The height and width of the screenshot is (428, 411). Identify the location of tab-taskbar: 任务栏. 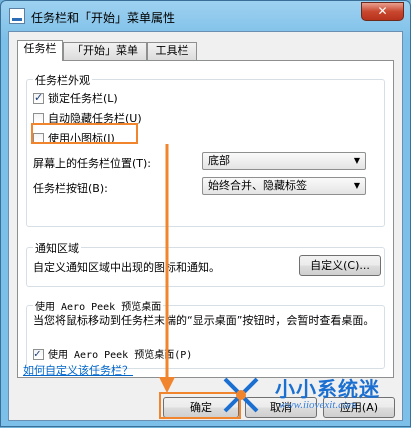
(40, 50).